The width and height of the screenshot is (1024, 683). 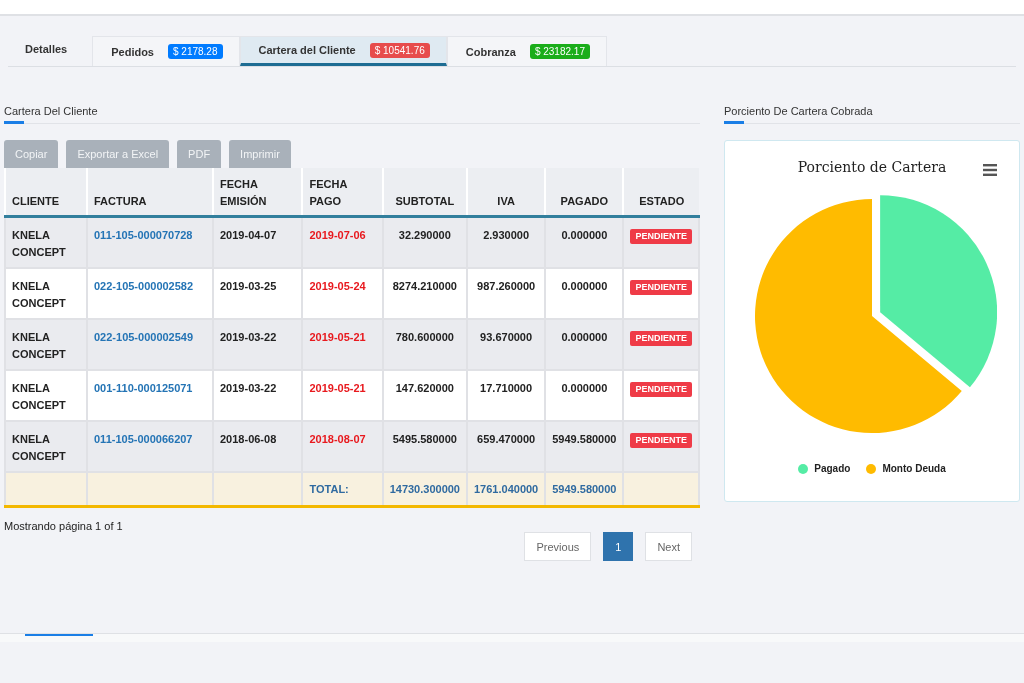 What do you see at coordinates (506, 192) in the screenshot?
I see `column-header: IVA` at bounding box center [506, 192].